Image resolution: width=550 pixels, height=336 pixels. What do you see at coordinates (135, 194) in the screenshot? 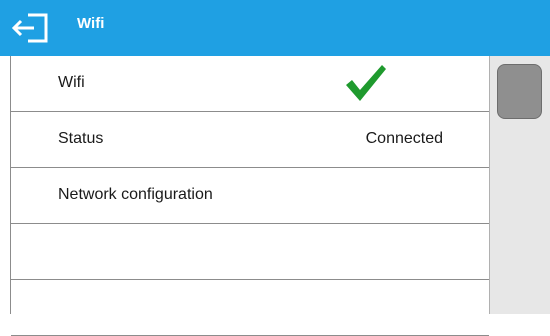
I see `list-item-label: Network configuration` at bounding box center [135, 194].